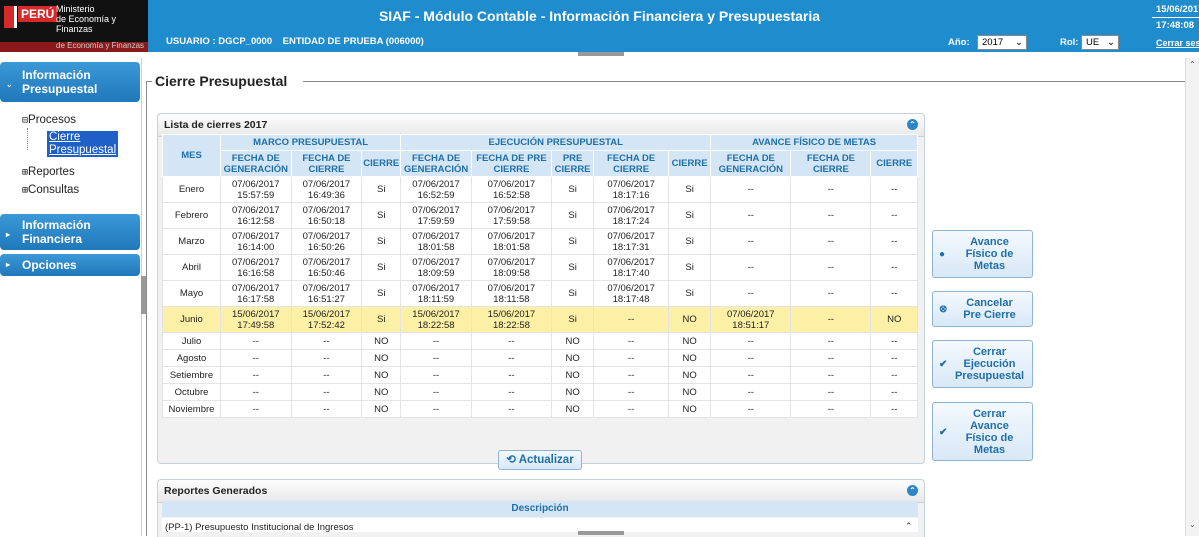  What do you see at coordinates (556, 142) in the screenshot?
I see `group-header-ejecucion: EJECUCIÓN PRESUPUESTAL` at bounding box center [556, 142].